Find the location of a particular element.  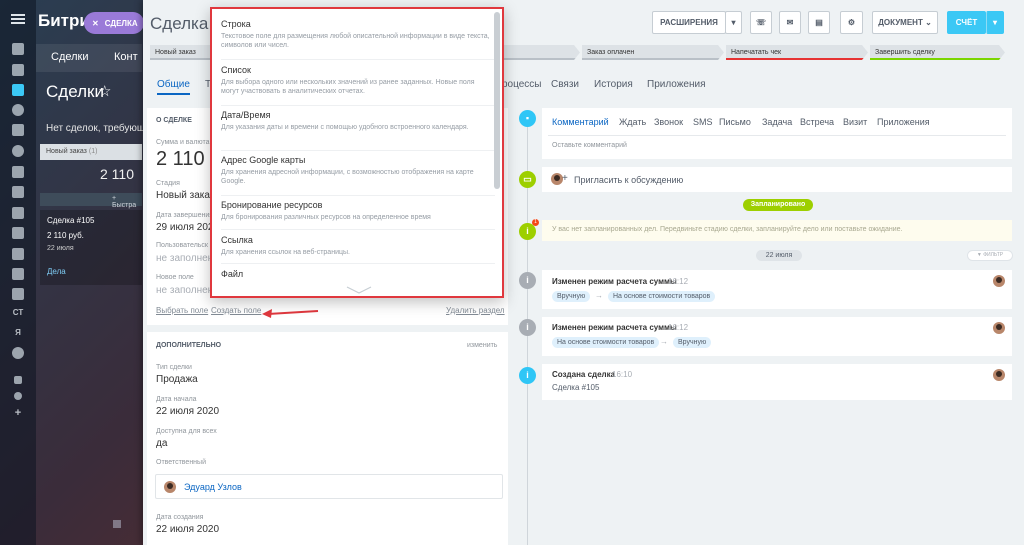

settings-button: ⚙ is located at coordinates (851, 22).